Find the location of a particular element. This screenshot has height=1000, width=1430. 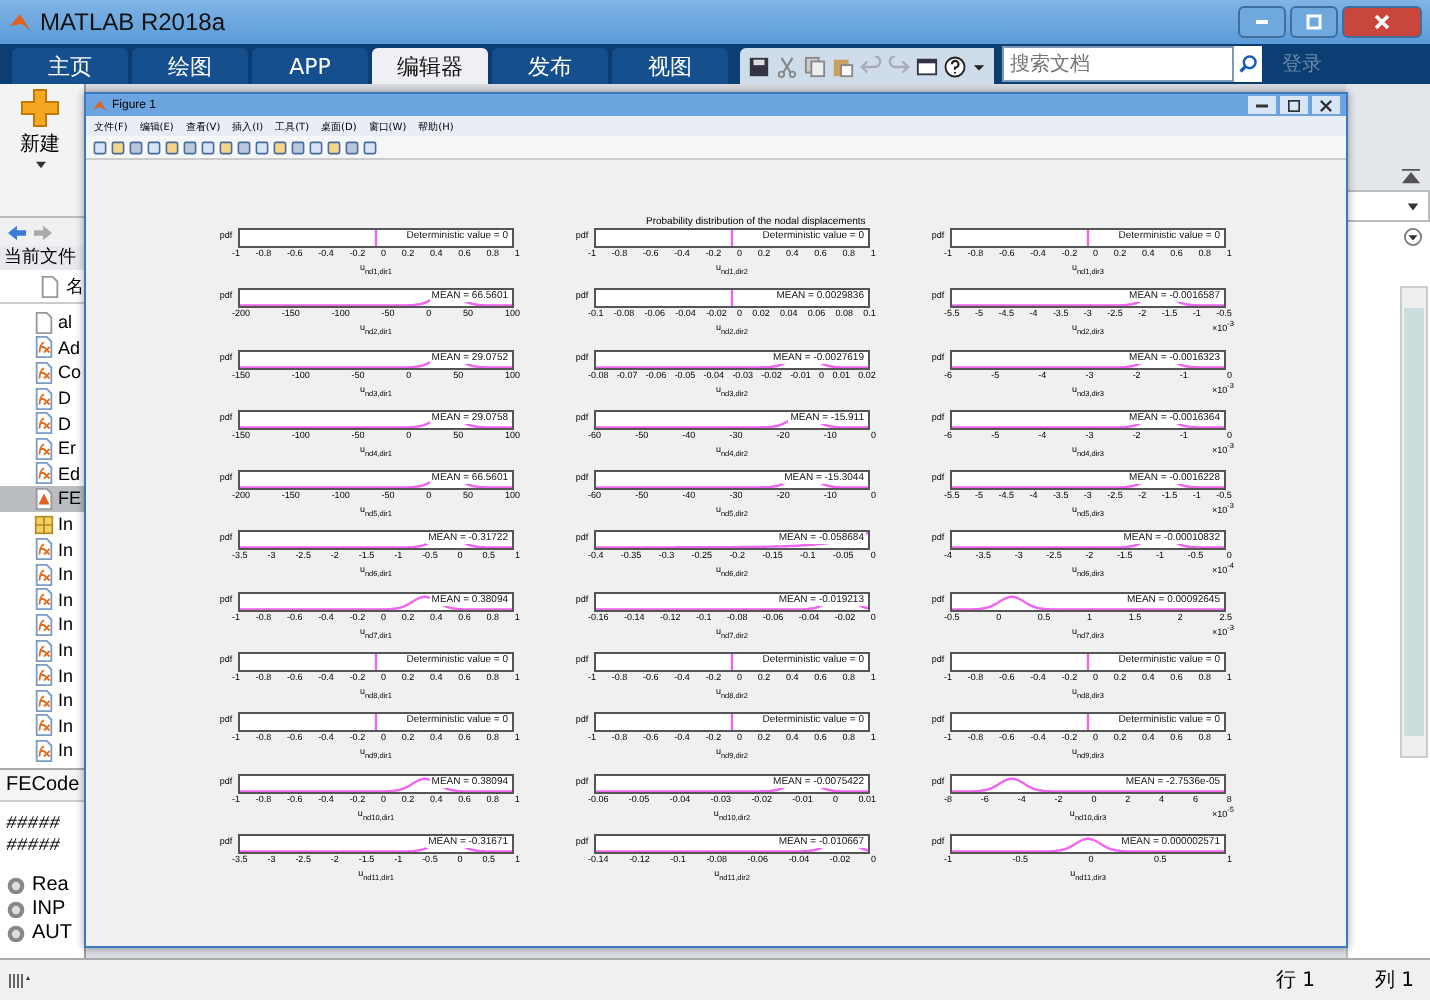

script-file-icon is located at coordinates (44, 498).